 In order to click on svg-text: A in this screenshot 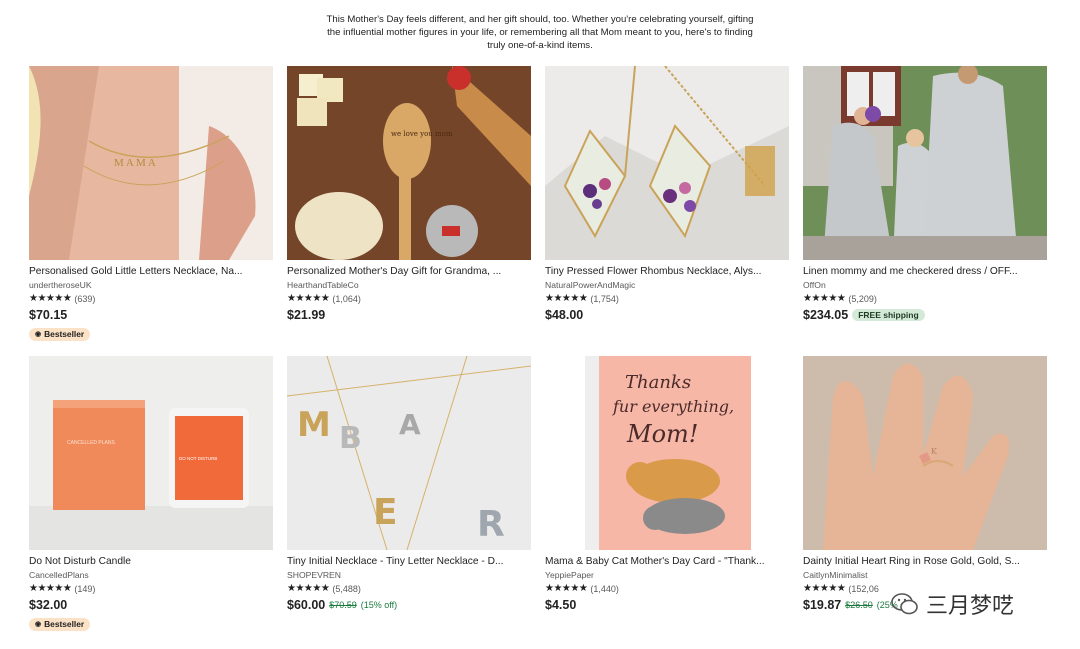, I will do `click(410, 424)`.